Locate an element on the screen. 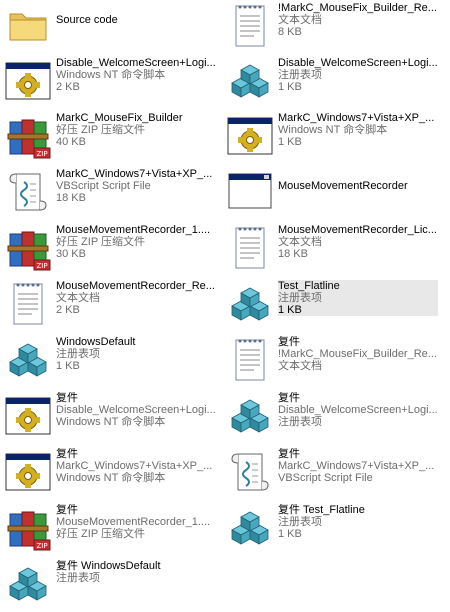  file-item: Disable_WelcomeScreen+Logi... 注册表项 1 KB is located at coordinates (330, 82).